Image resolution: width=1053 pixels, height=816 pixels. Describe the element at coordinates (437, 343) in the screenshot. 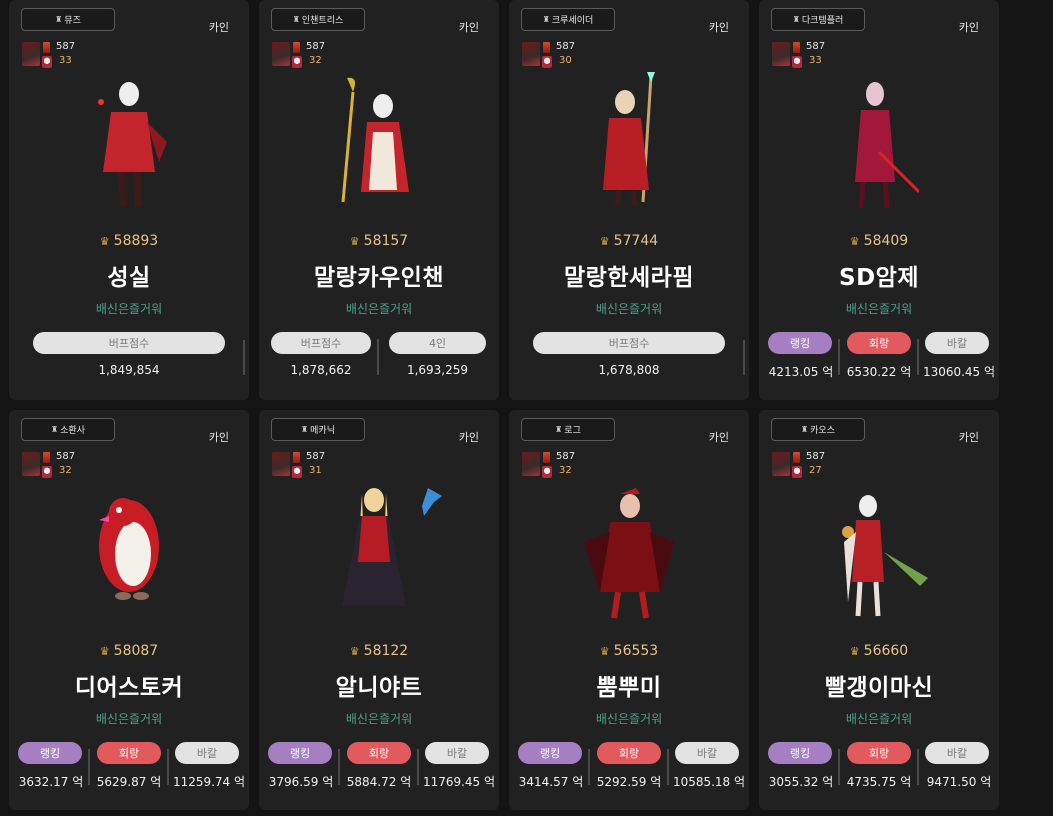

I see `four-party-badge: 4인` at that location.